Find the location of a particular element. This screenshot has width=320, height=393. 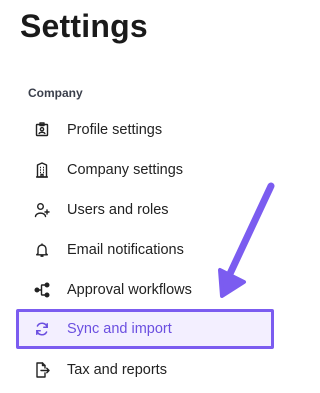

sync-icon is located at coordinates (42, 329).